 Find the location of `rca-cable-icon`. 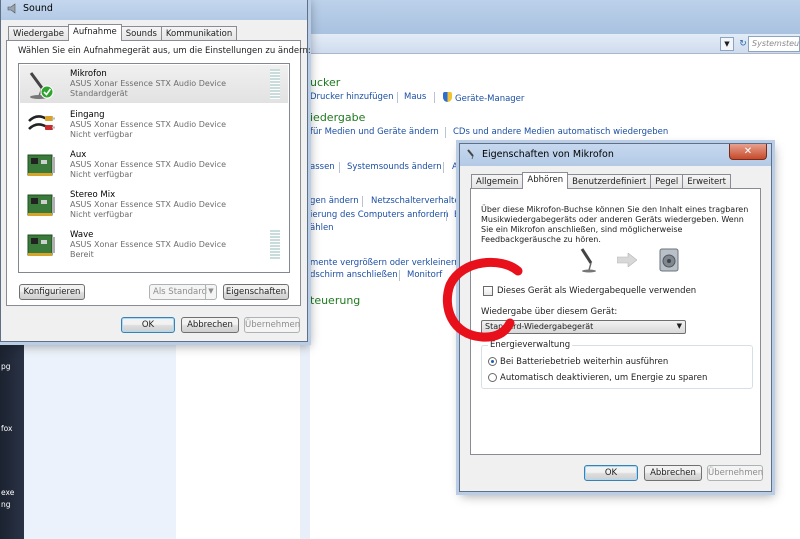

rca-cable-icon is located at coordinates (41, 122).